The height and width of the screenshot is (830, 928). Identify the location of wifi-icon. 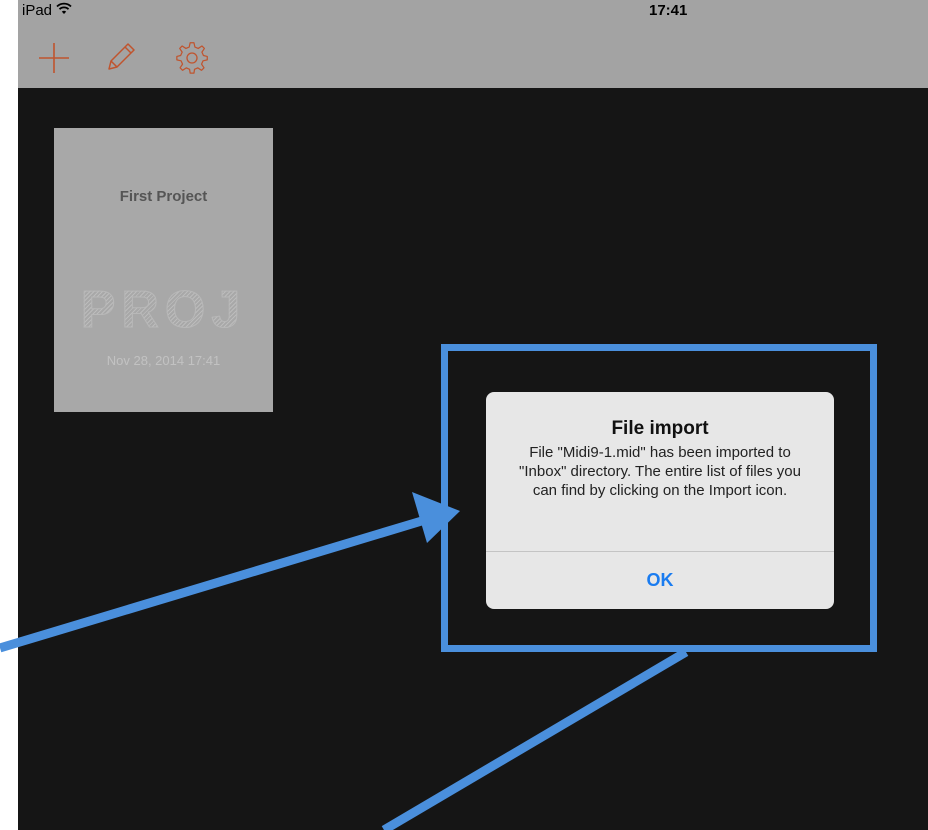
(64, 10).